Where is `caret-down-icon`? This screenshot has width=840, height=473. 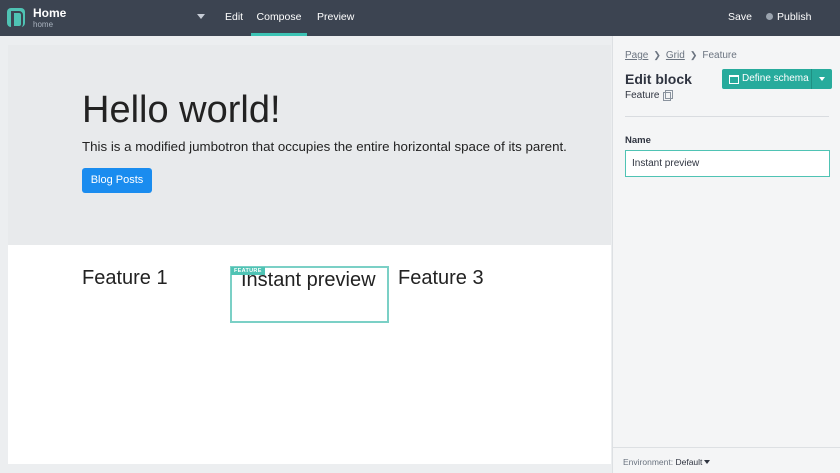
caret-down-icon is located at coordinates (707, 462).